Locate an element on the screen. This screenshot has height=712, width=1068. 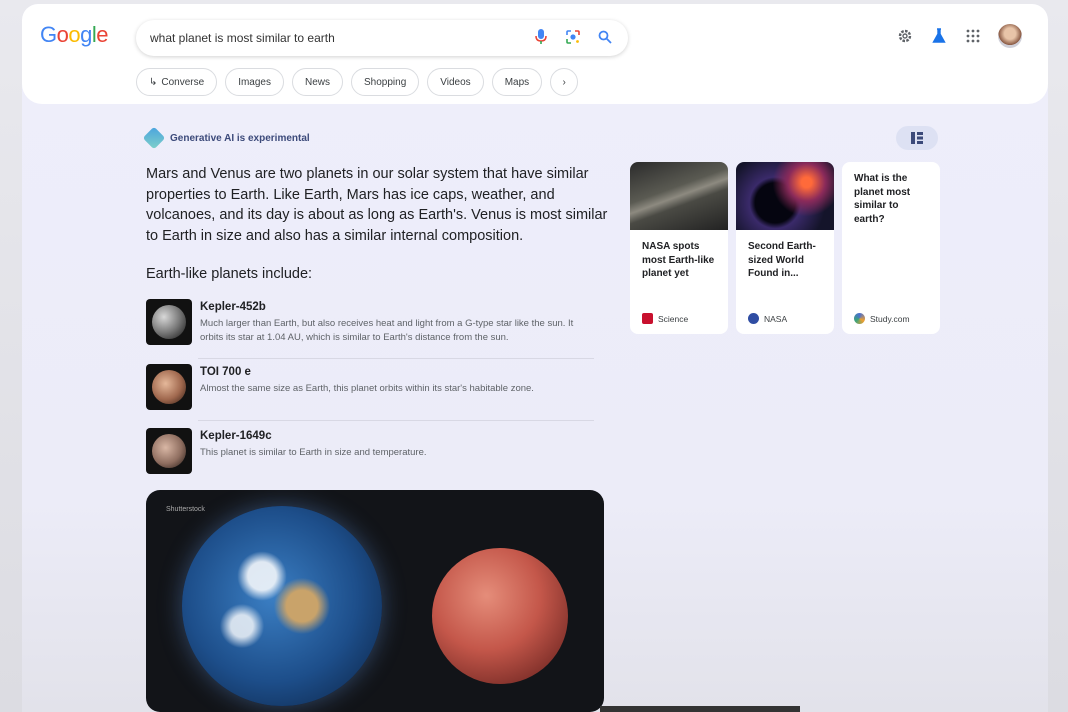
earth-mars-image: Shutterstock is located at coordinates (375, 601).